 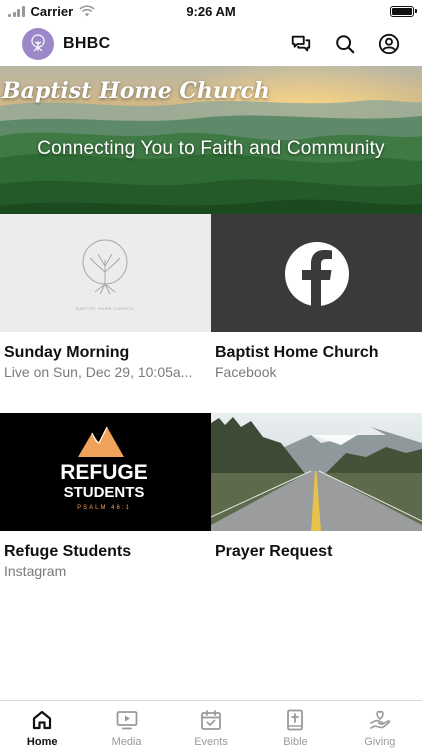 I want to click on tab-home: Home, so click(x=42, y=725).